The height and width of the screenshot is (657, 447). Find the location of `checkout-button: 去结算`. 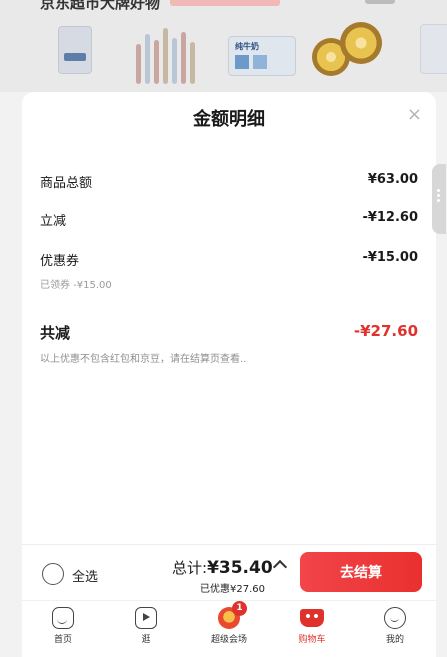

checkout-button: 去结算 is located at coordinates (361, 572).